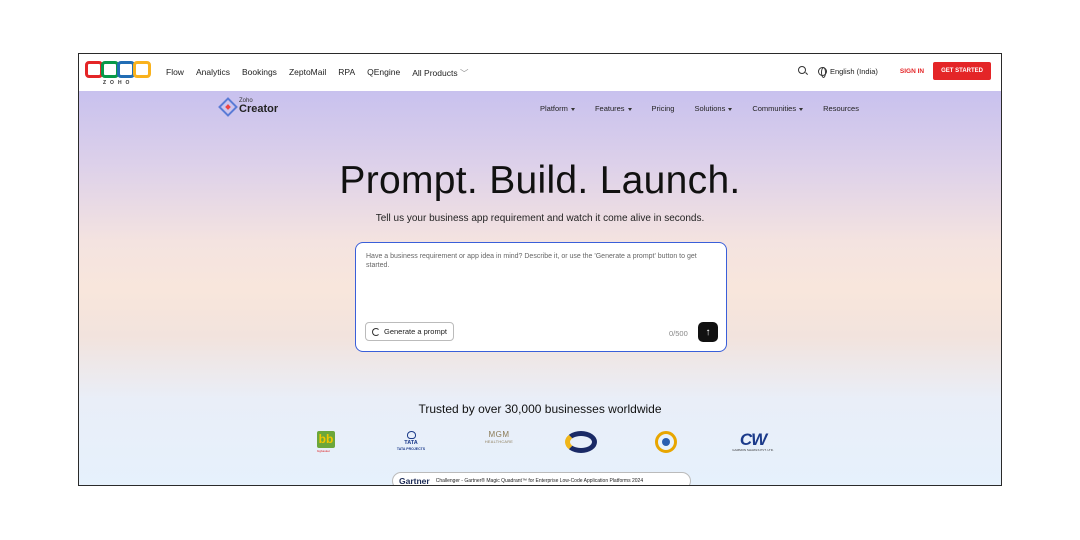 The image size is (1080, 540). I want to click on nav-platform: Platform, so click(557, 108).